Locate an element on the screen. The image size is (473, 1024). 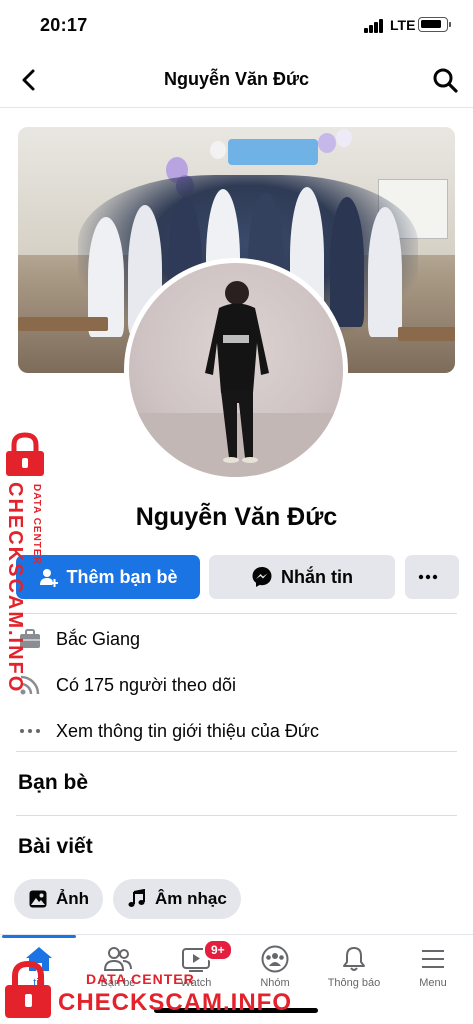
profile-name: Nguyễn Văn Đức is located at coordinates (236, 517).